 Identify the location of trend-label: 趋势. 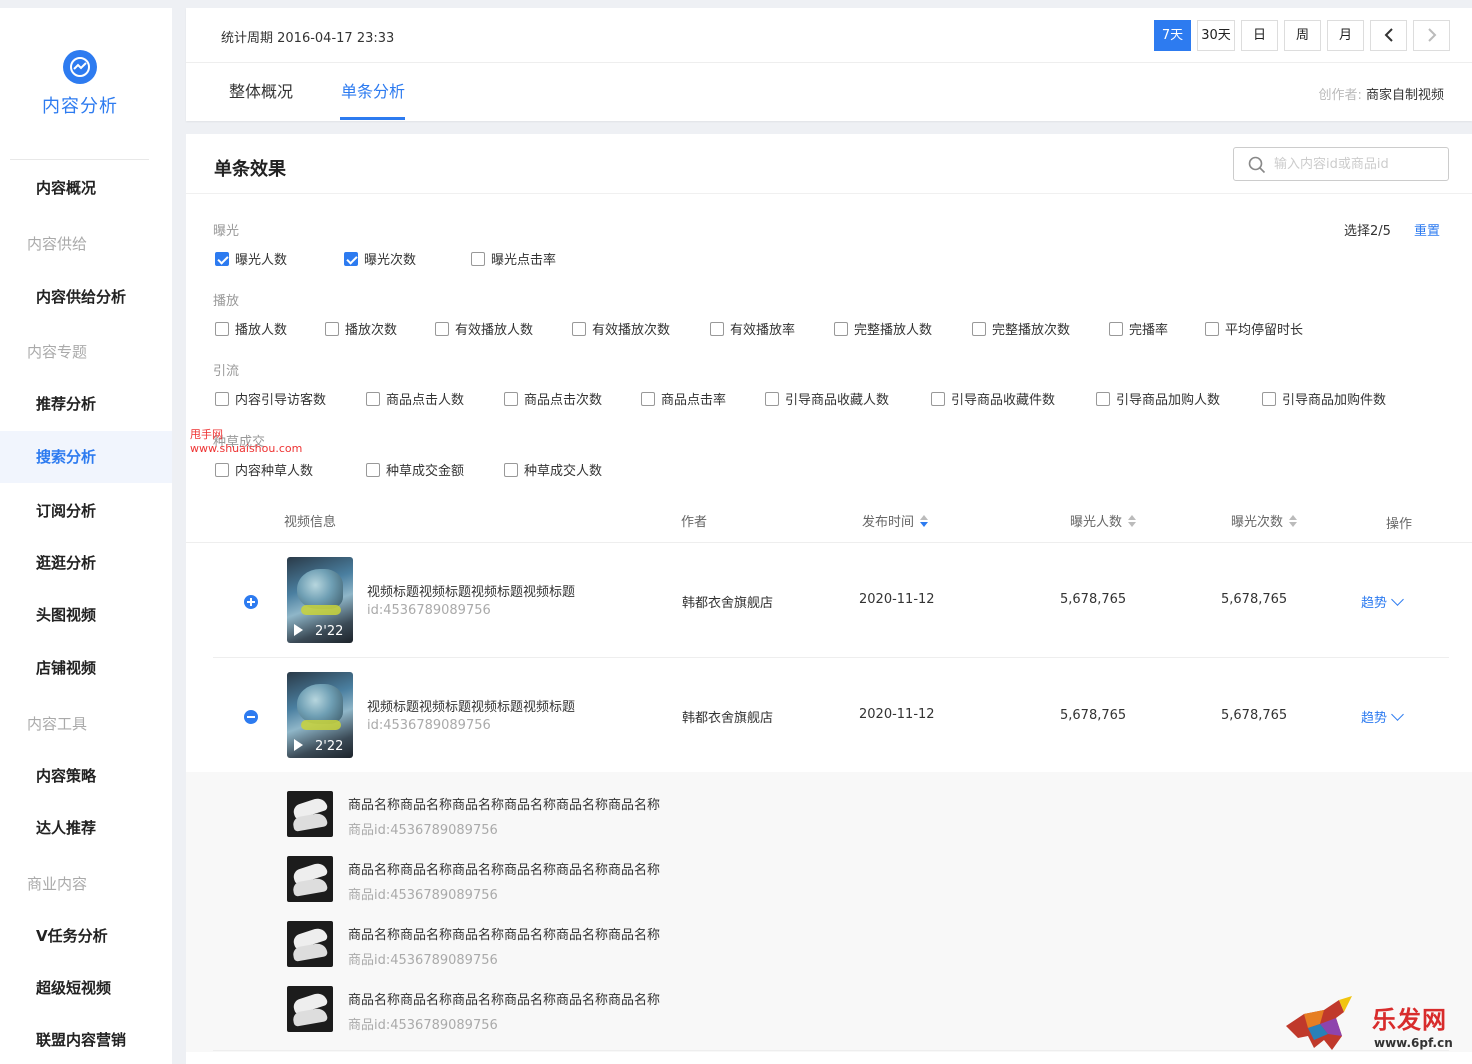
(1374, 718).